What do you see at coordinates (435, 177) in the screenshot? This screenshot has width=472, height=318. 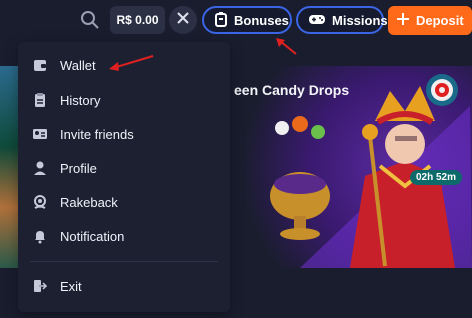 I see `countdown-timer: 02h 52m` at bounding box center [435, 177].